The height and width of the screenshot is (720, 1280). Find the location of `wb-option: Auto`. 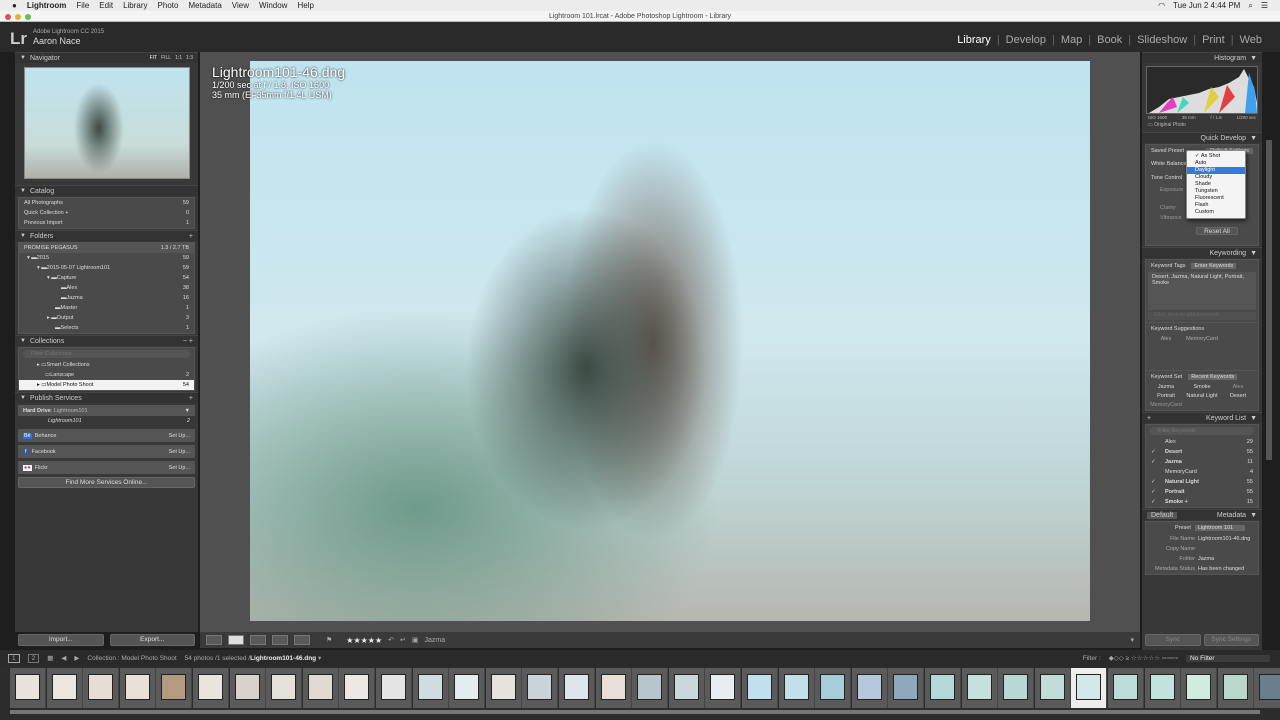

wb-option: Auto is located at coordinates (1216, 163).